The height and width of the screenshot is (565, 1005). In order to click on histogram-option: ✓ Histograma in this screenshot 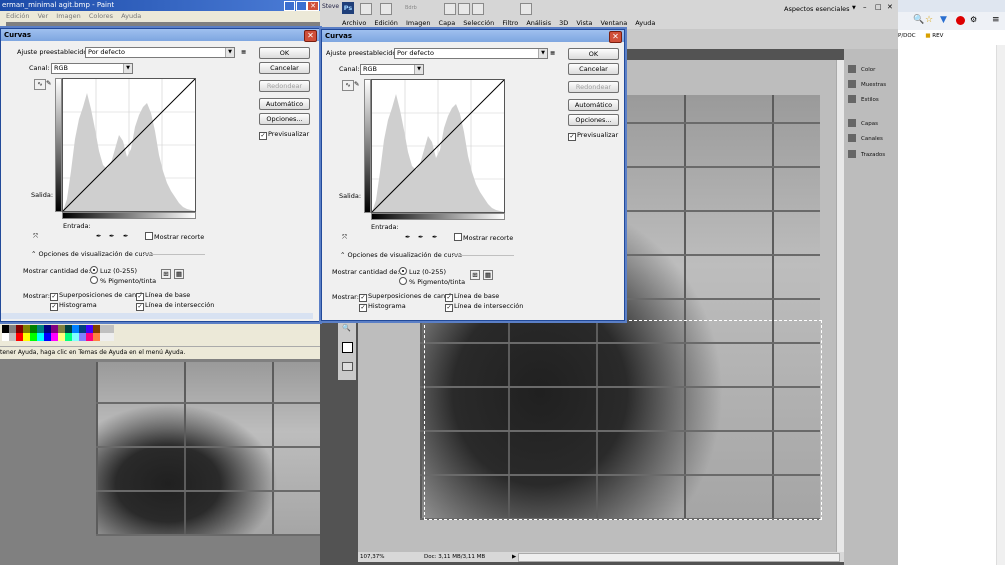, I will do `click(382, 307)`.